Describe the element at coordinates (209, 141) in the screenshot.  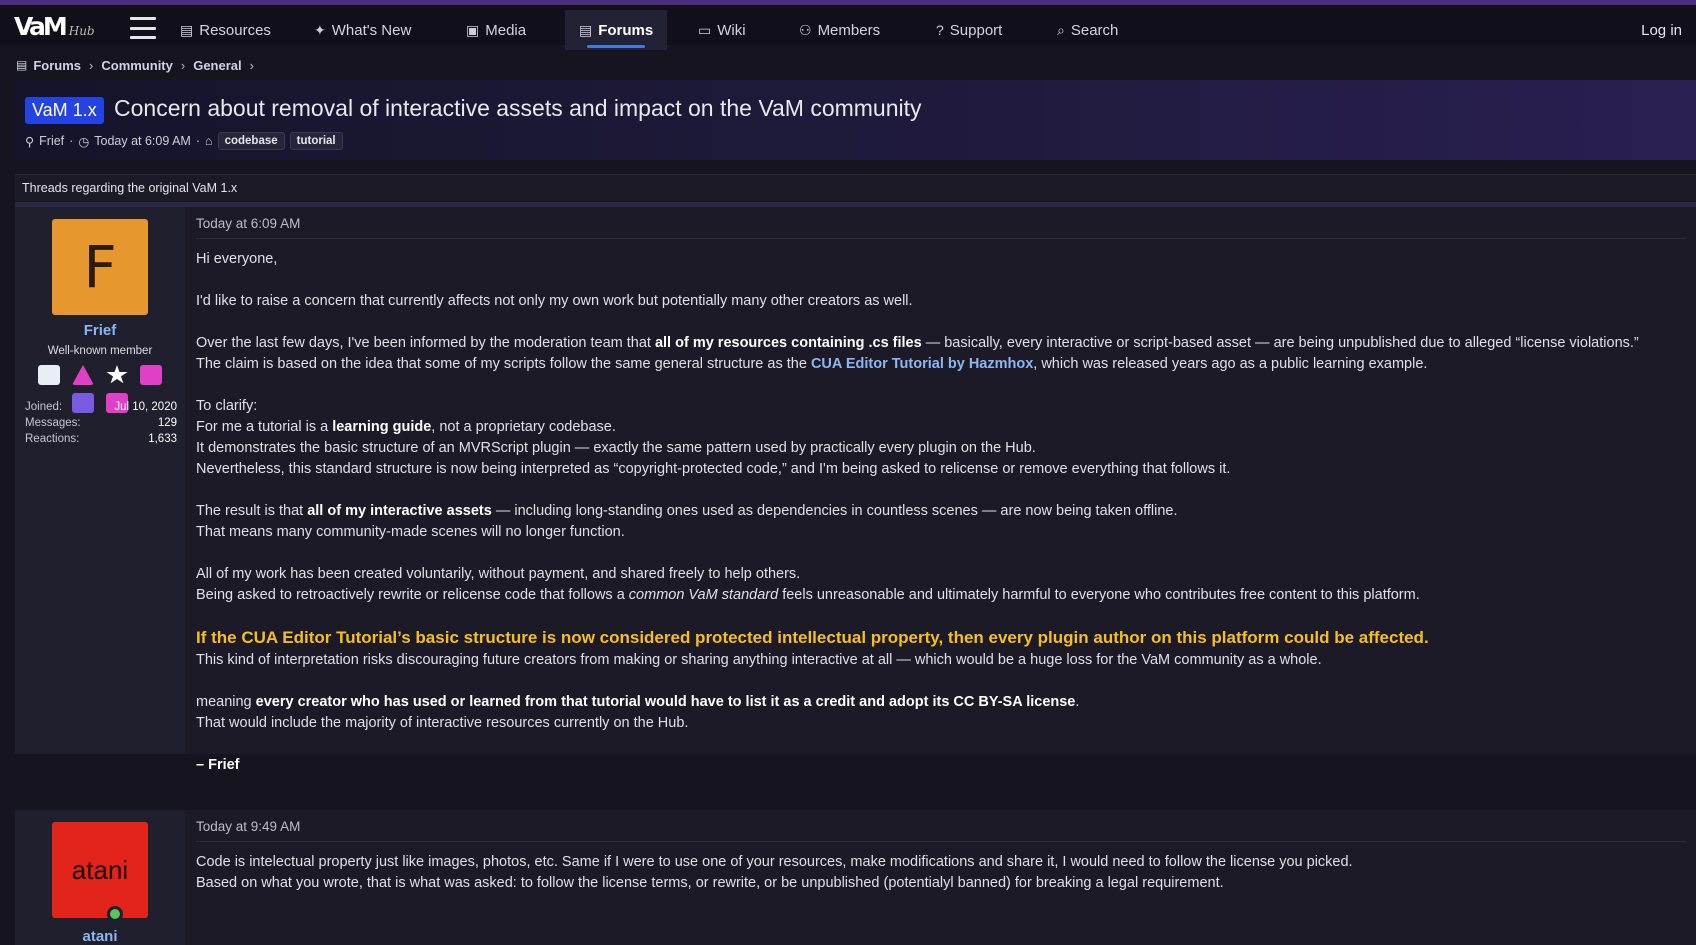
I see `tag-icon: ⌂` at that location.